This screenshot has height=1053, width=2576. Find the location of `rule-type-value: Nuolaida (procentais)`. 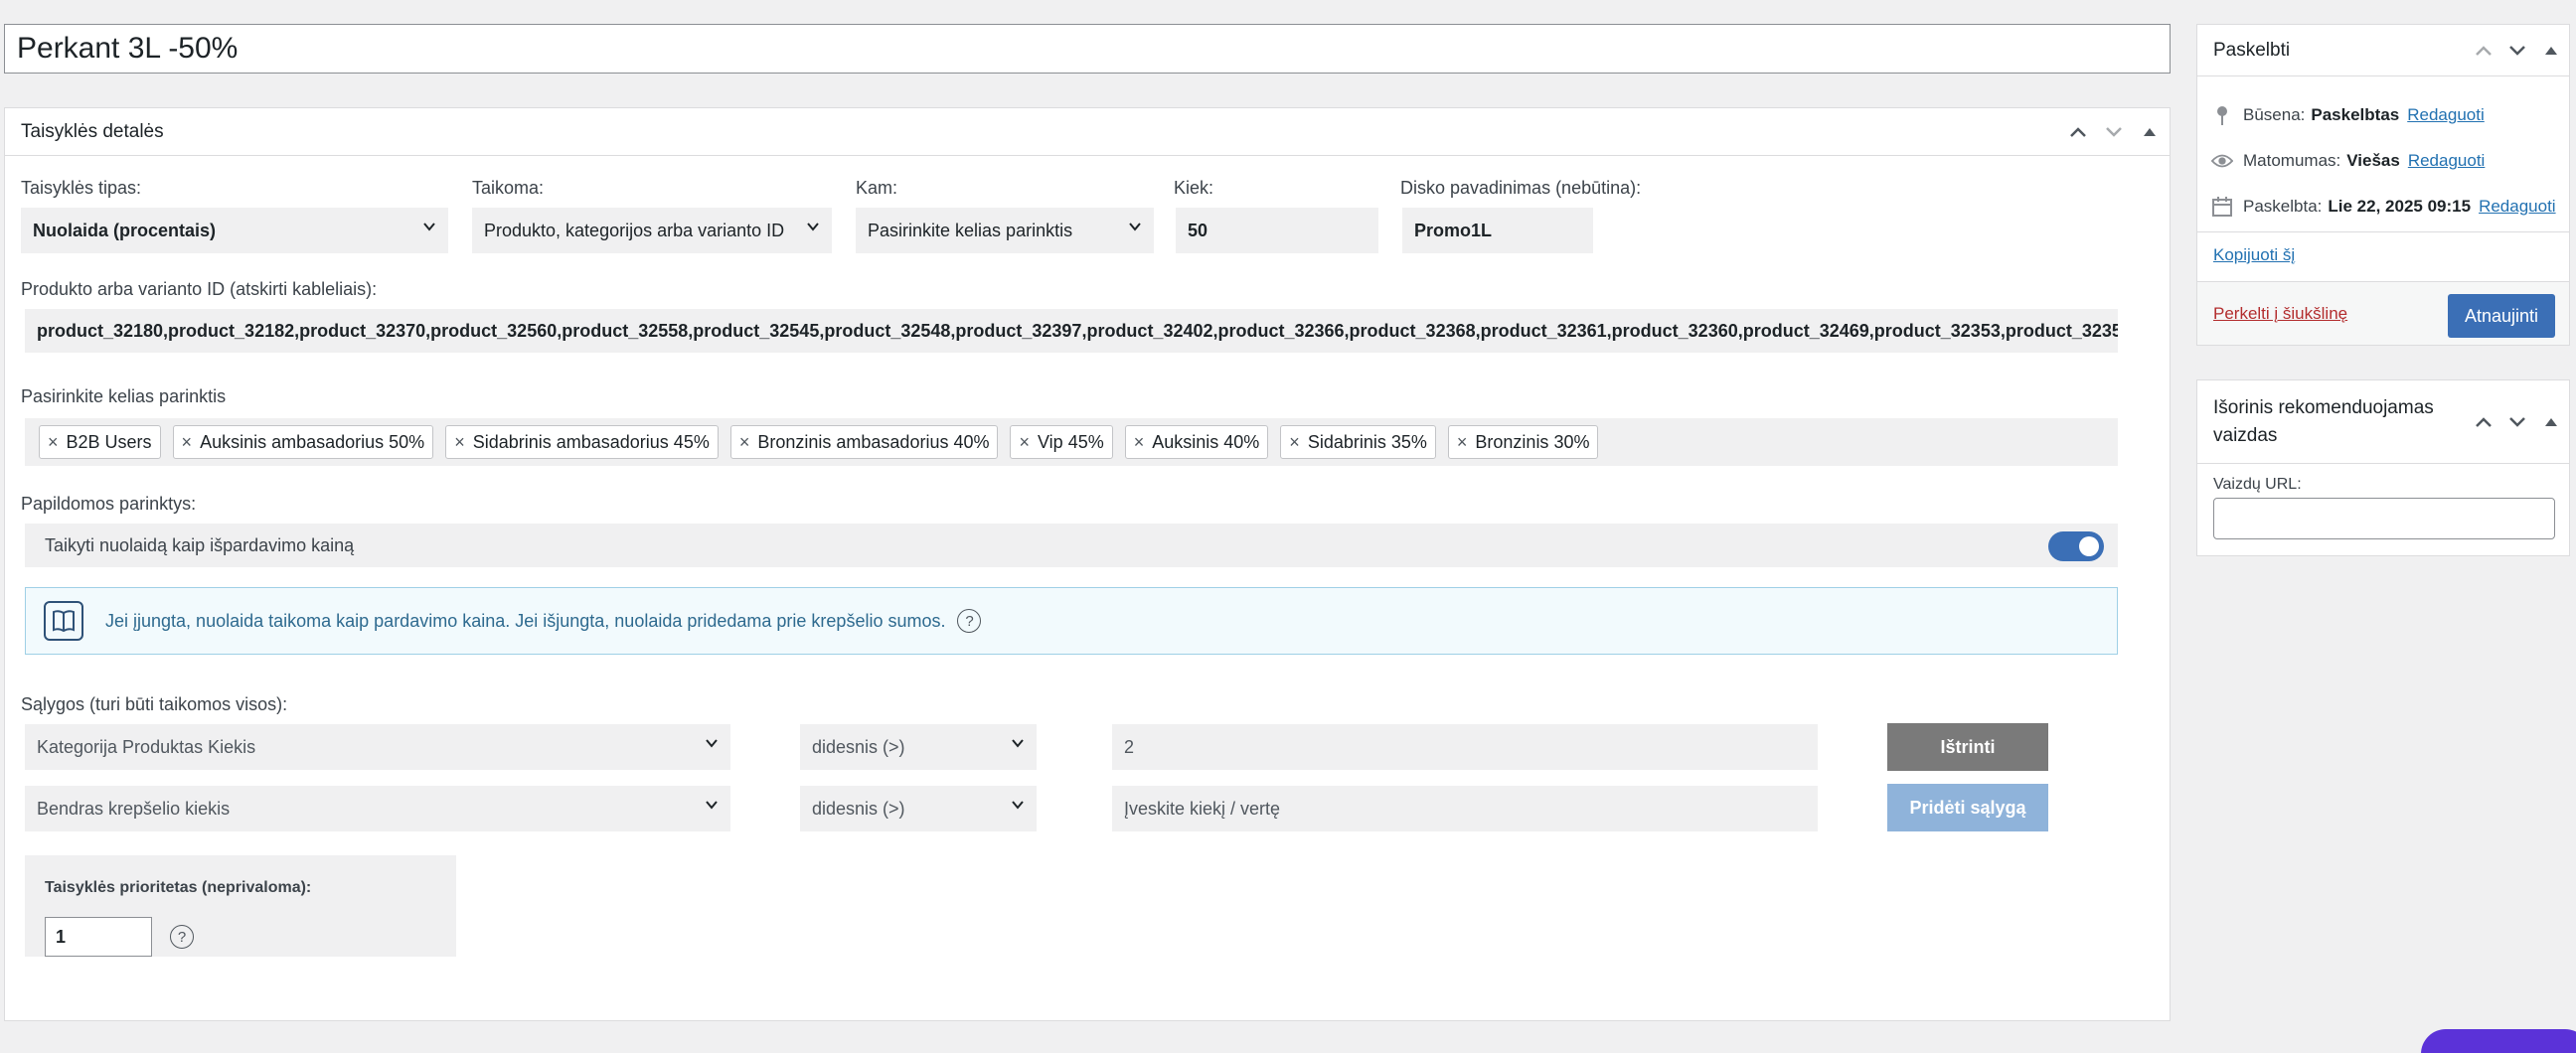

rule-type-value: Nuolaida (procentais) is located at coordinates (125, 230).